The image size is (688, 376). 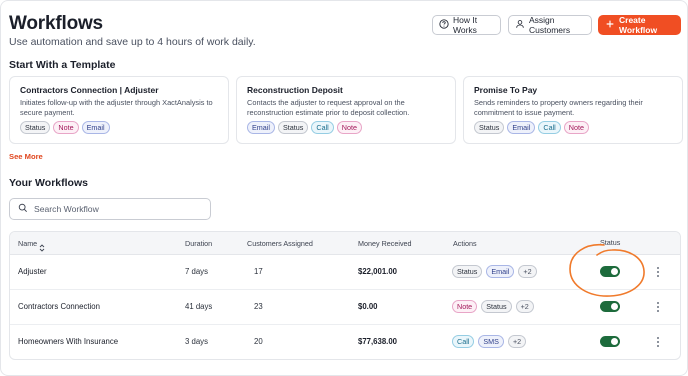 What do you see at coordinates (258, 306) in the screenshot?
I see `workflow-customers: 23` at bounding box center [258, 306].